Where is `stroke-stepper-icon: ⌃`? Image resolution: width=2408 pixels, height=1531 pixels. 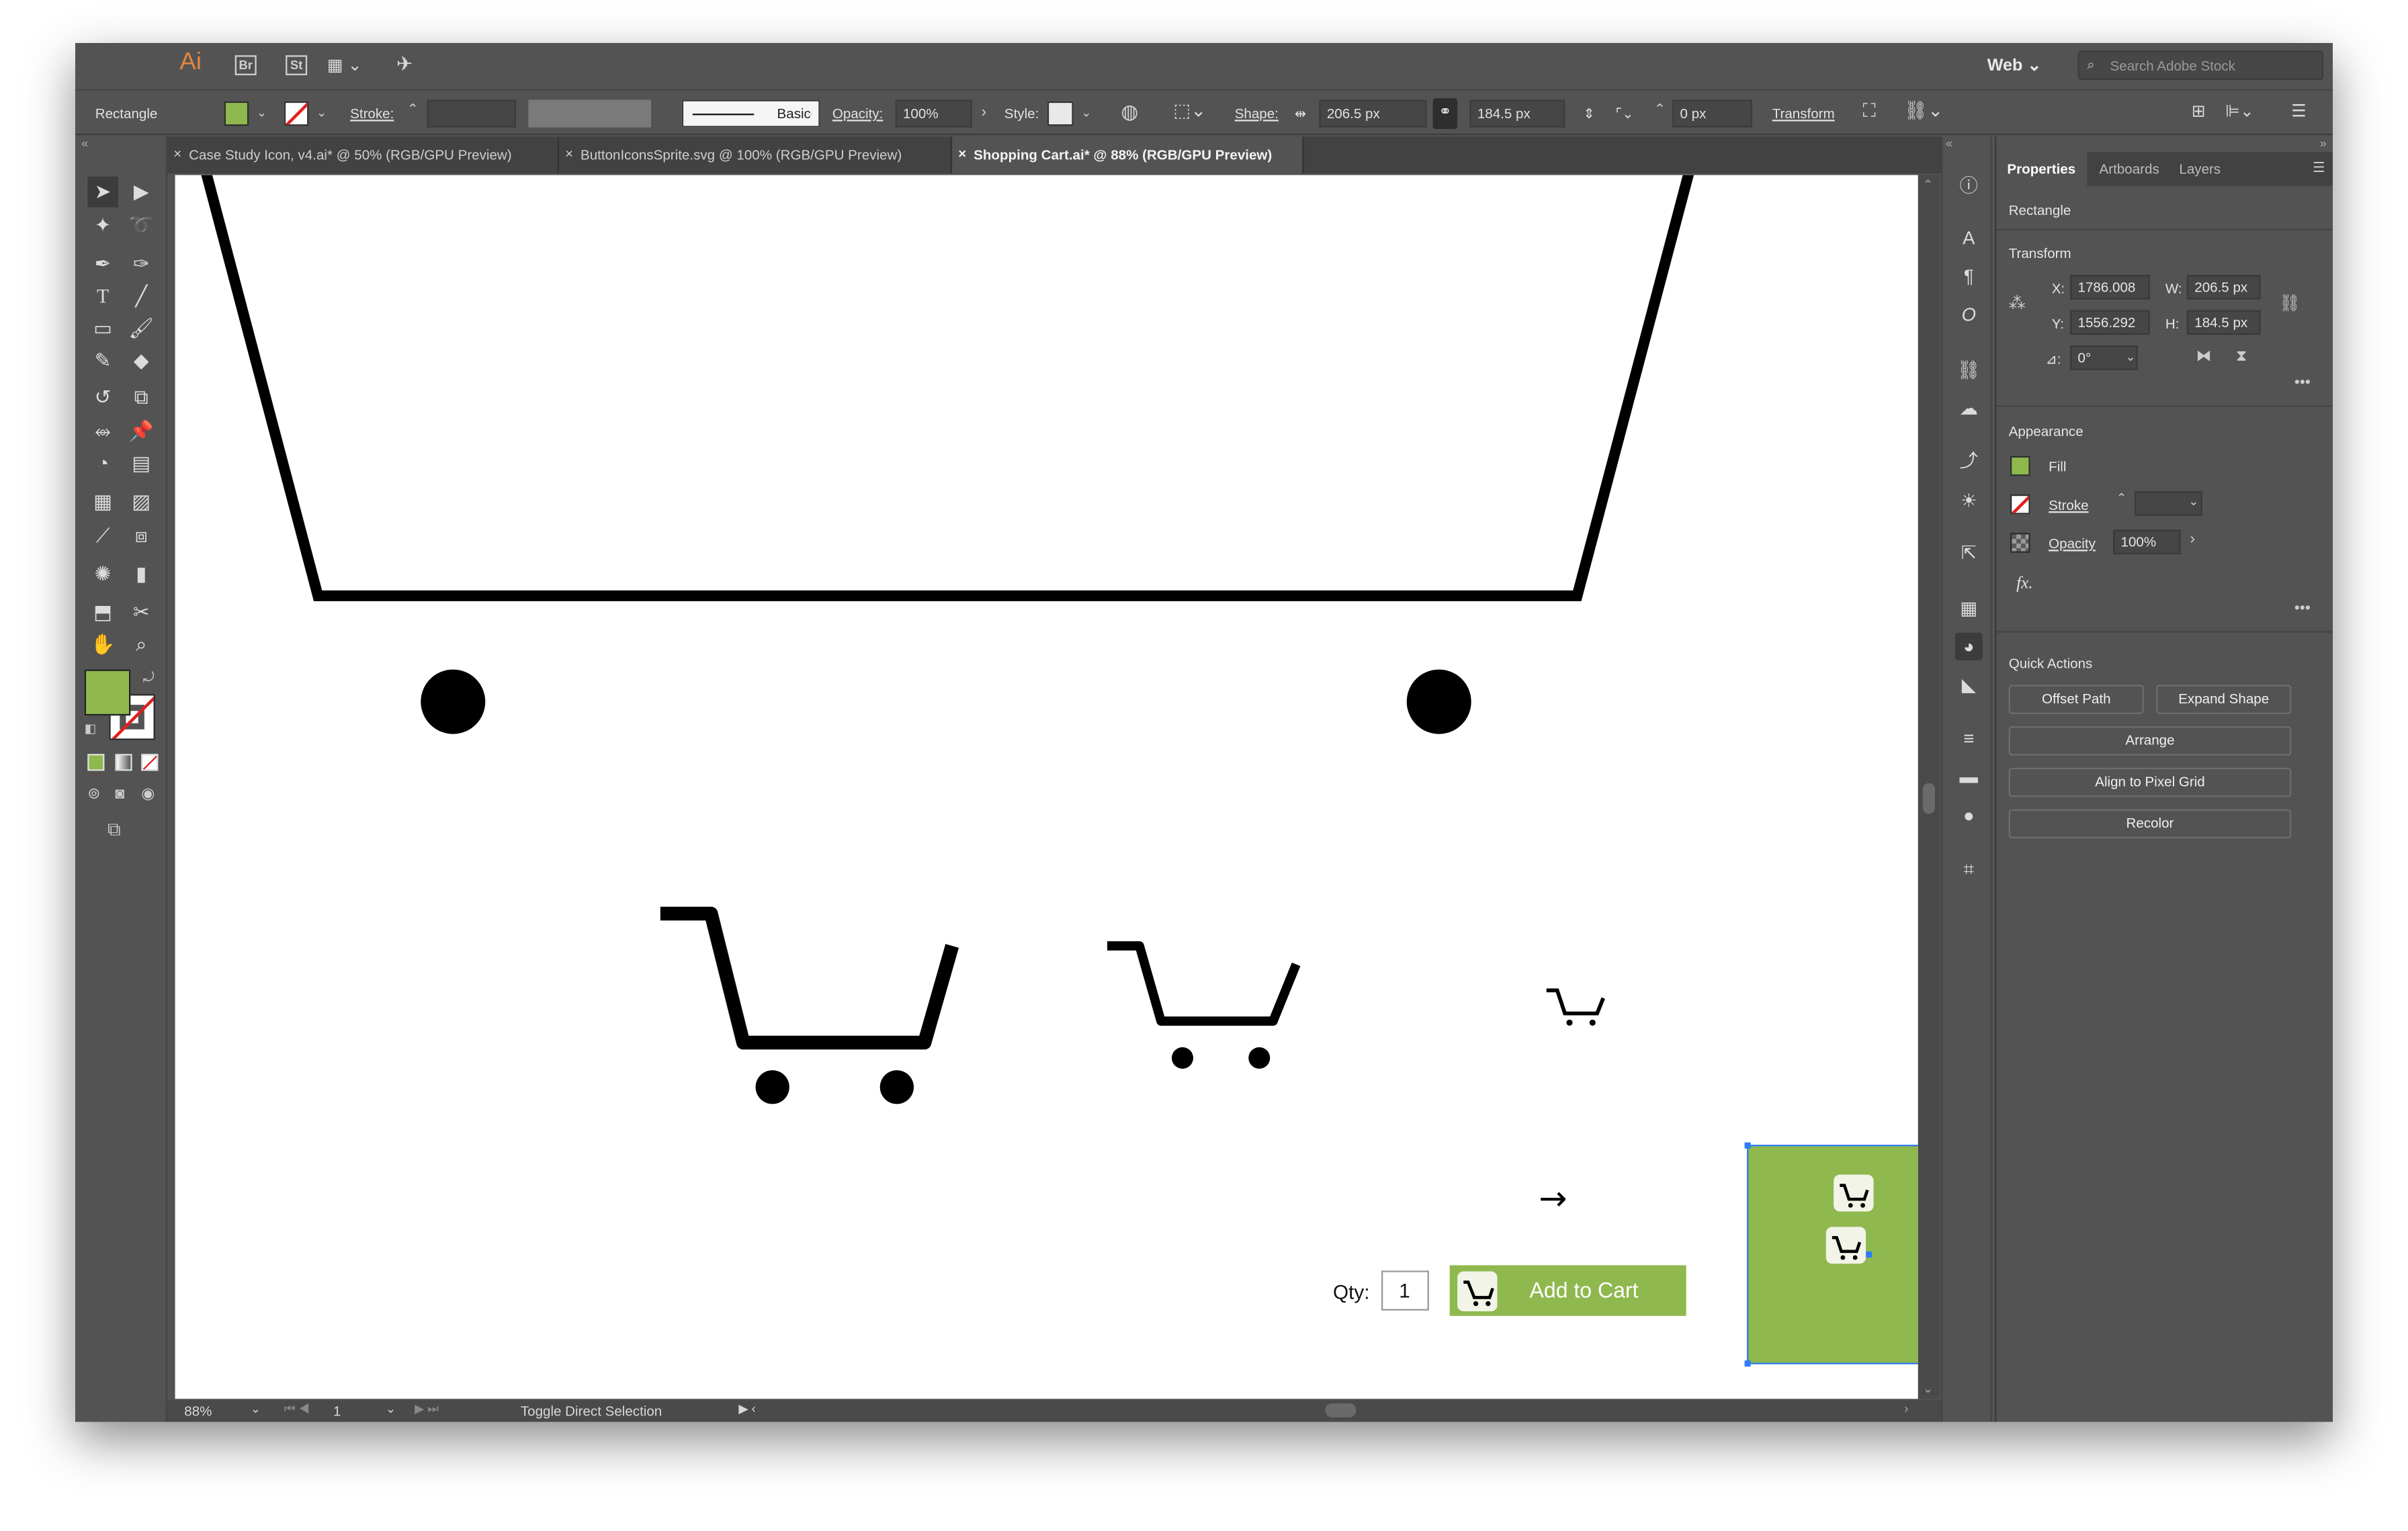
stroke-stepper-icon: ⌃ is located at coordinates (2121, 498).